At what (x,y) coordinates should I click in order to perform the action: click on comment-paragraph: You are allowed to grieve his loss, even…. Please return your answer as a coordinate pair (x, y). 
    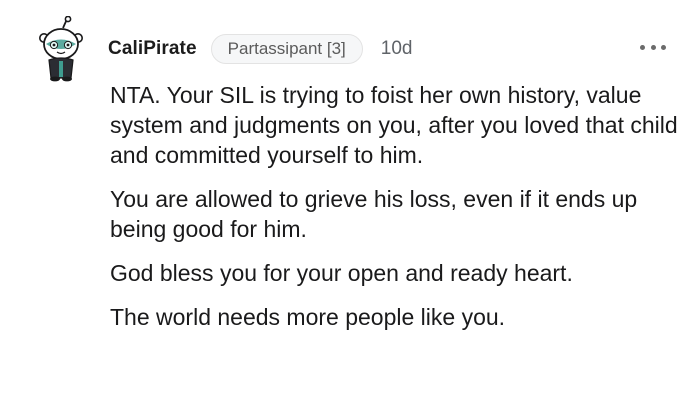
    Looking at the image, I should click on (374, 214).